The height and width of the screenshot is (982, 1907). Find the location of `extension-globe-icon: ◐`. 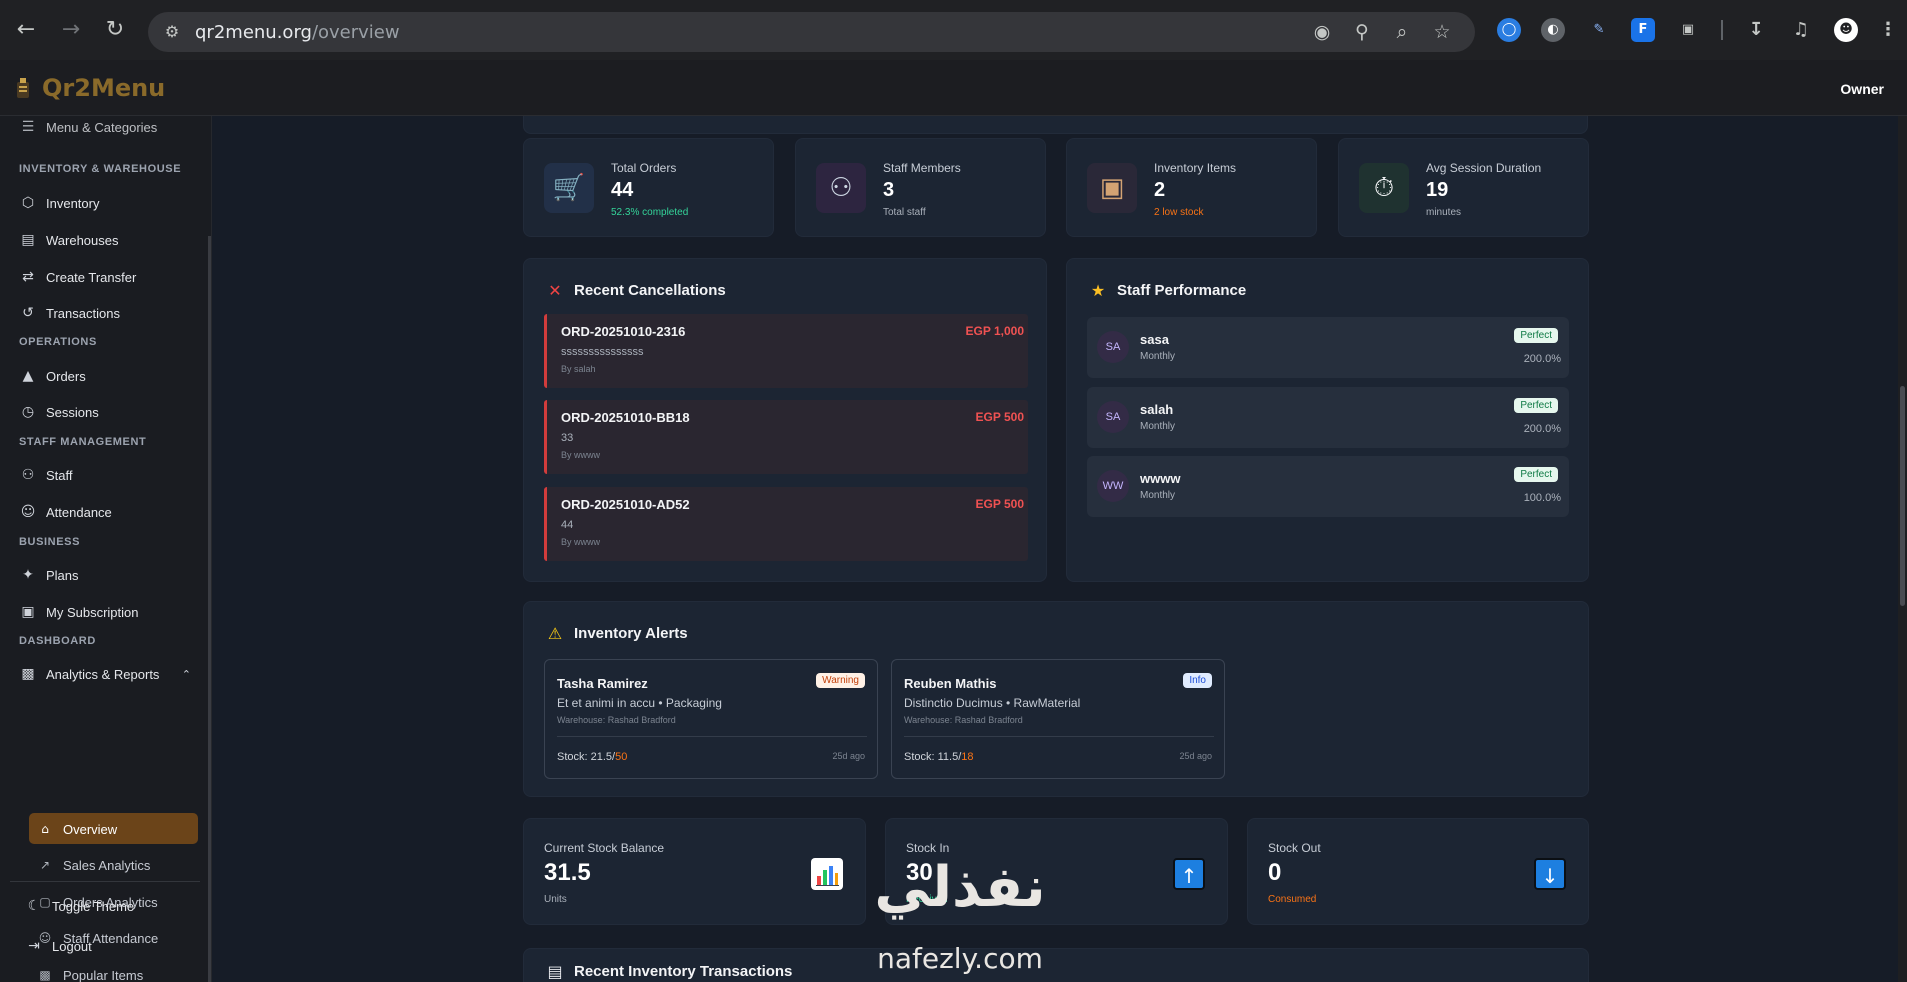

extension-globe-icon: ◐ is located at coordinates (1553, 30).